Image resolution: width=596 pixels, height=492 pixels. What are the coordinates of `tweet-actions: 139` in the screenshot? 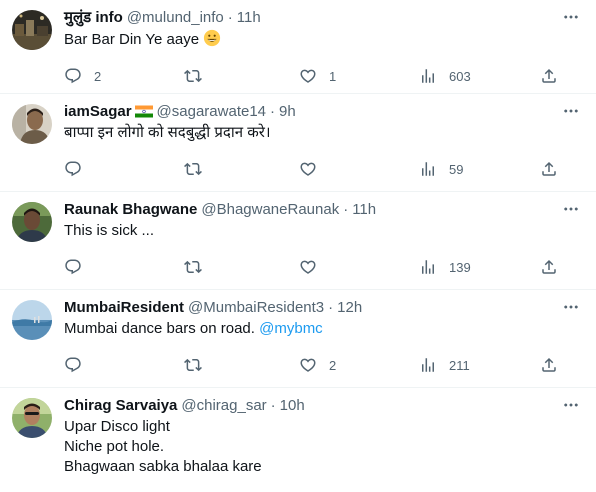 It's located at (311, 267).